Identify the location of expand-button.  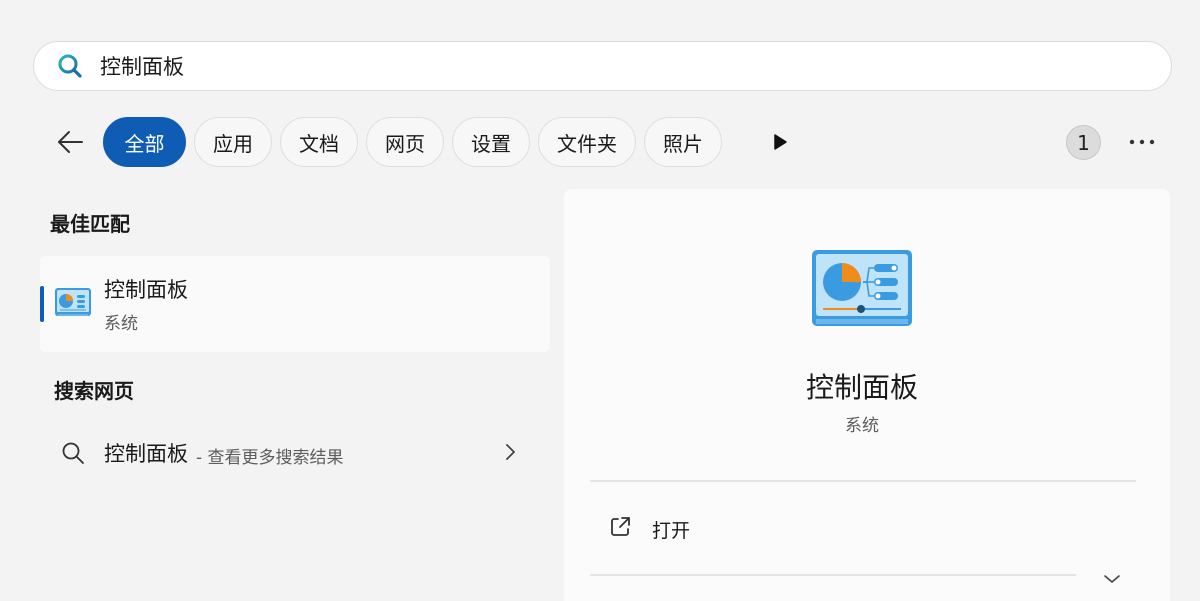
(1112, 579).